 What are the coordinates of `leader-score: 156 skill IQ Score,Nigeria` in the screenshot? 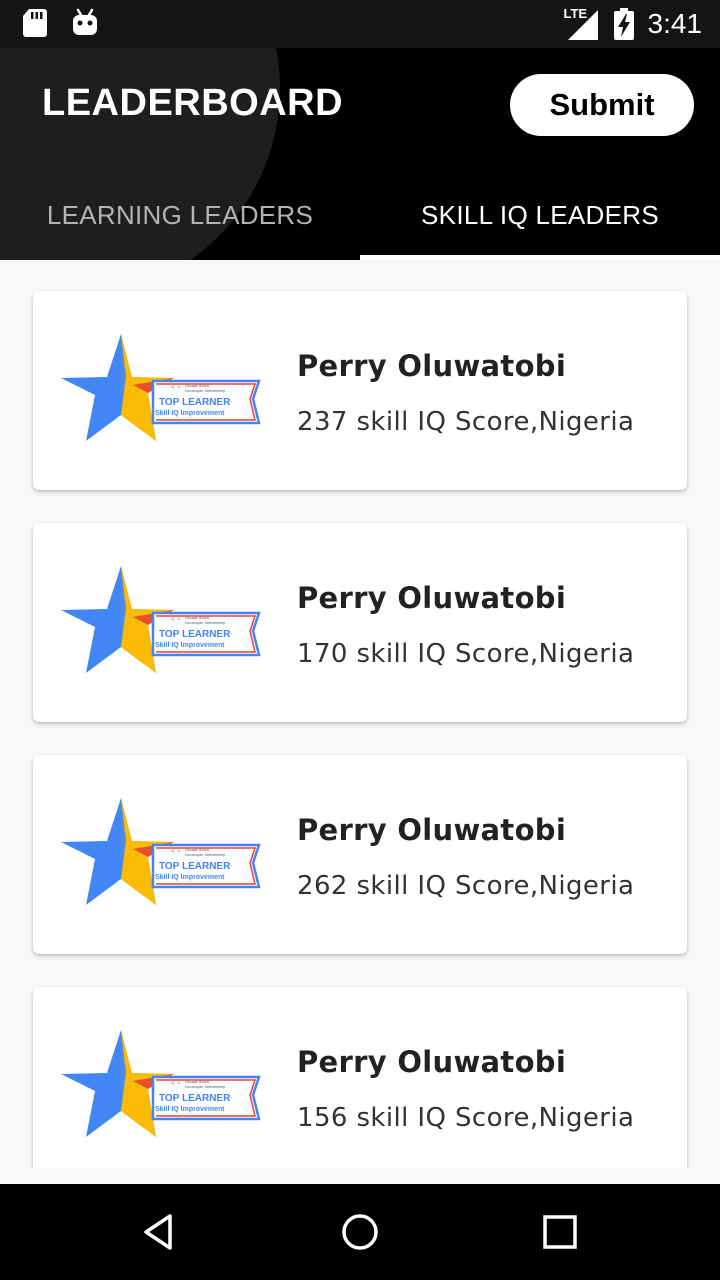 It's located at (466, 1118).